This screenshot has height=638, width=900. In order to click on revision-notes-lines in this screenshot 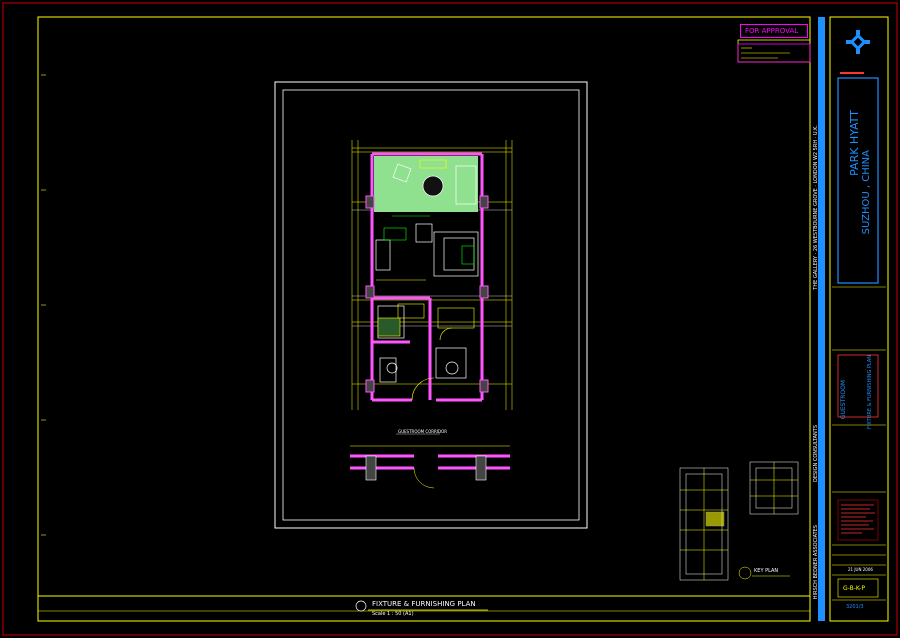, I will do `click(858, 519)`.